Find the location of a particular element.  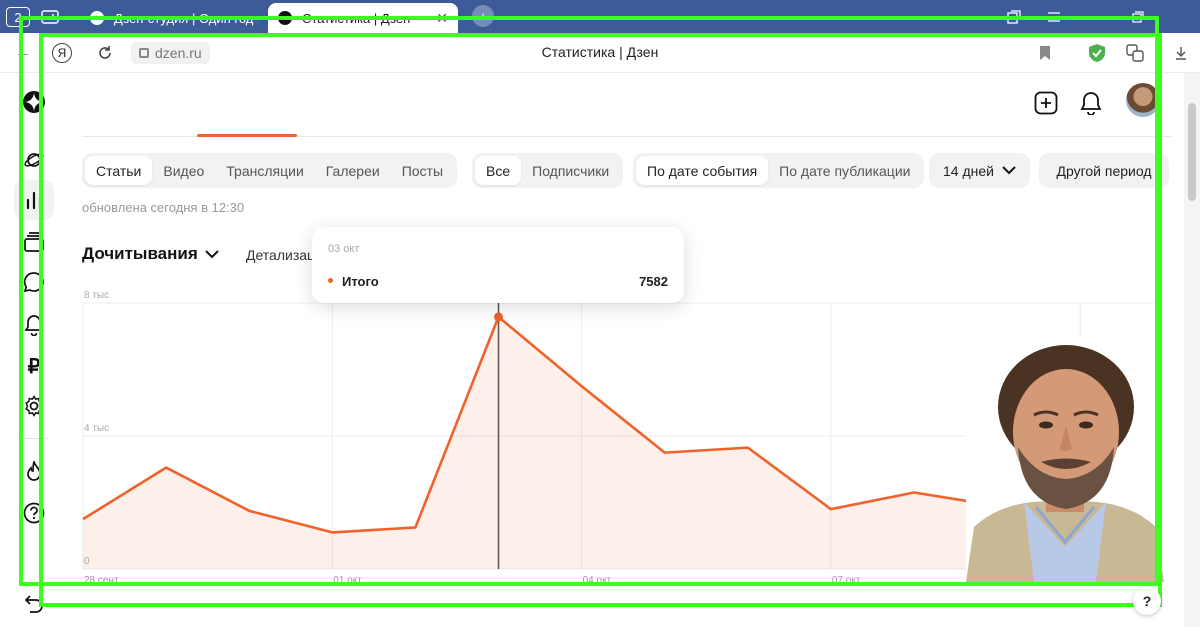

plus-icon: + is located at coordinates (483, 16).